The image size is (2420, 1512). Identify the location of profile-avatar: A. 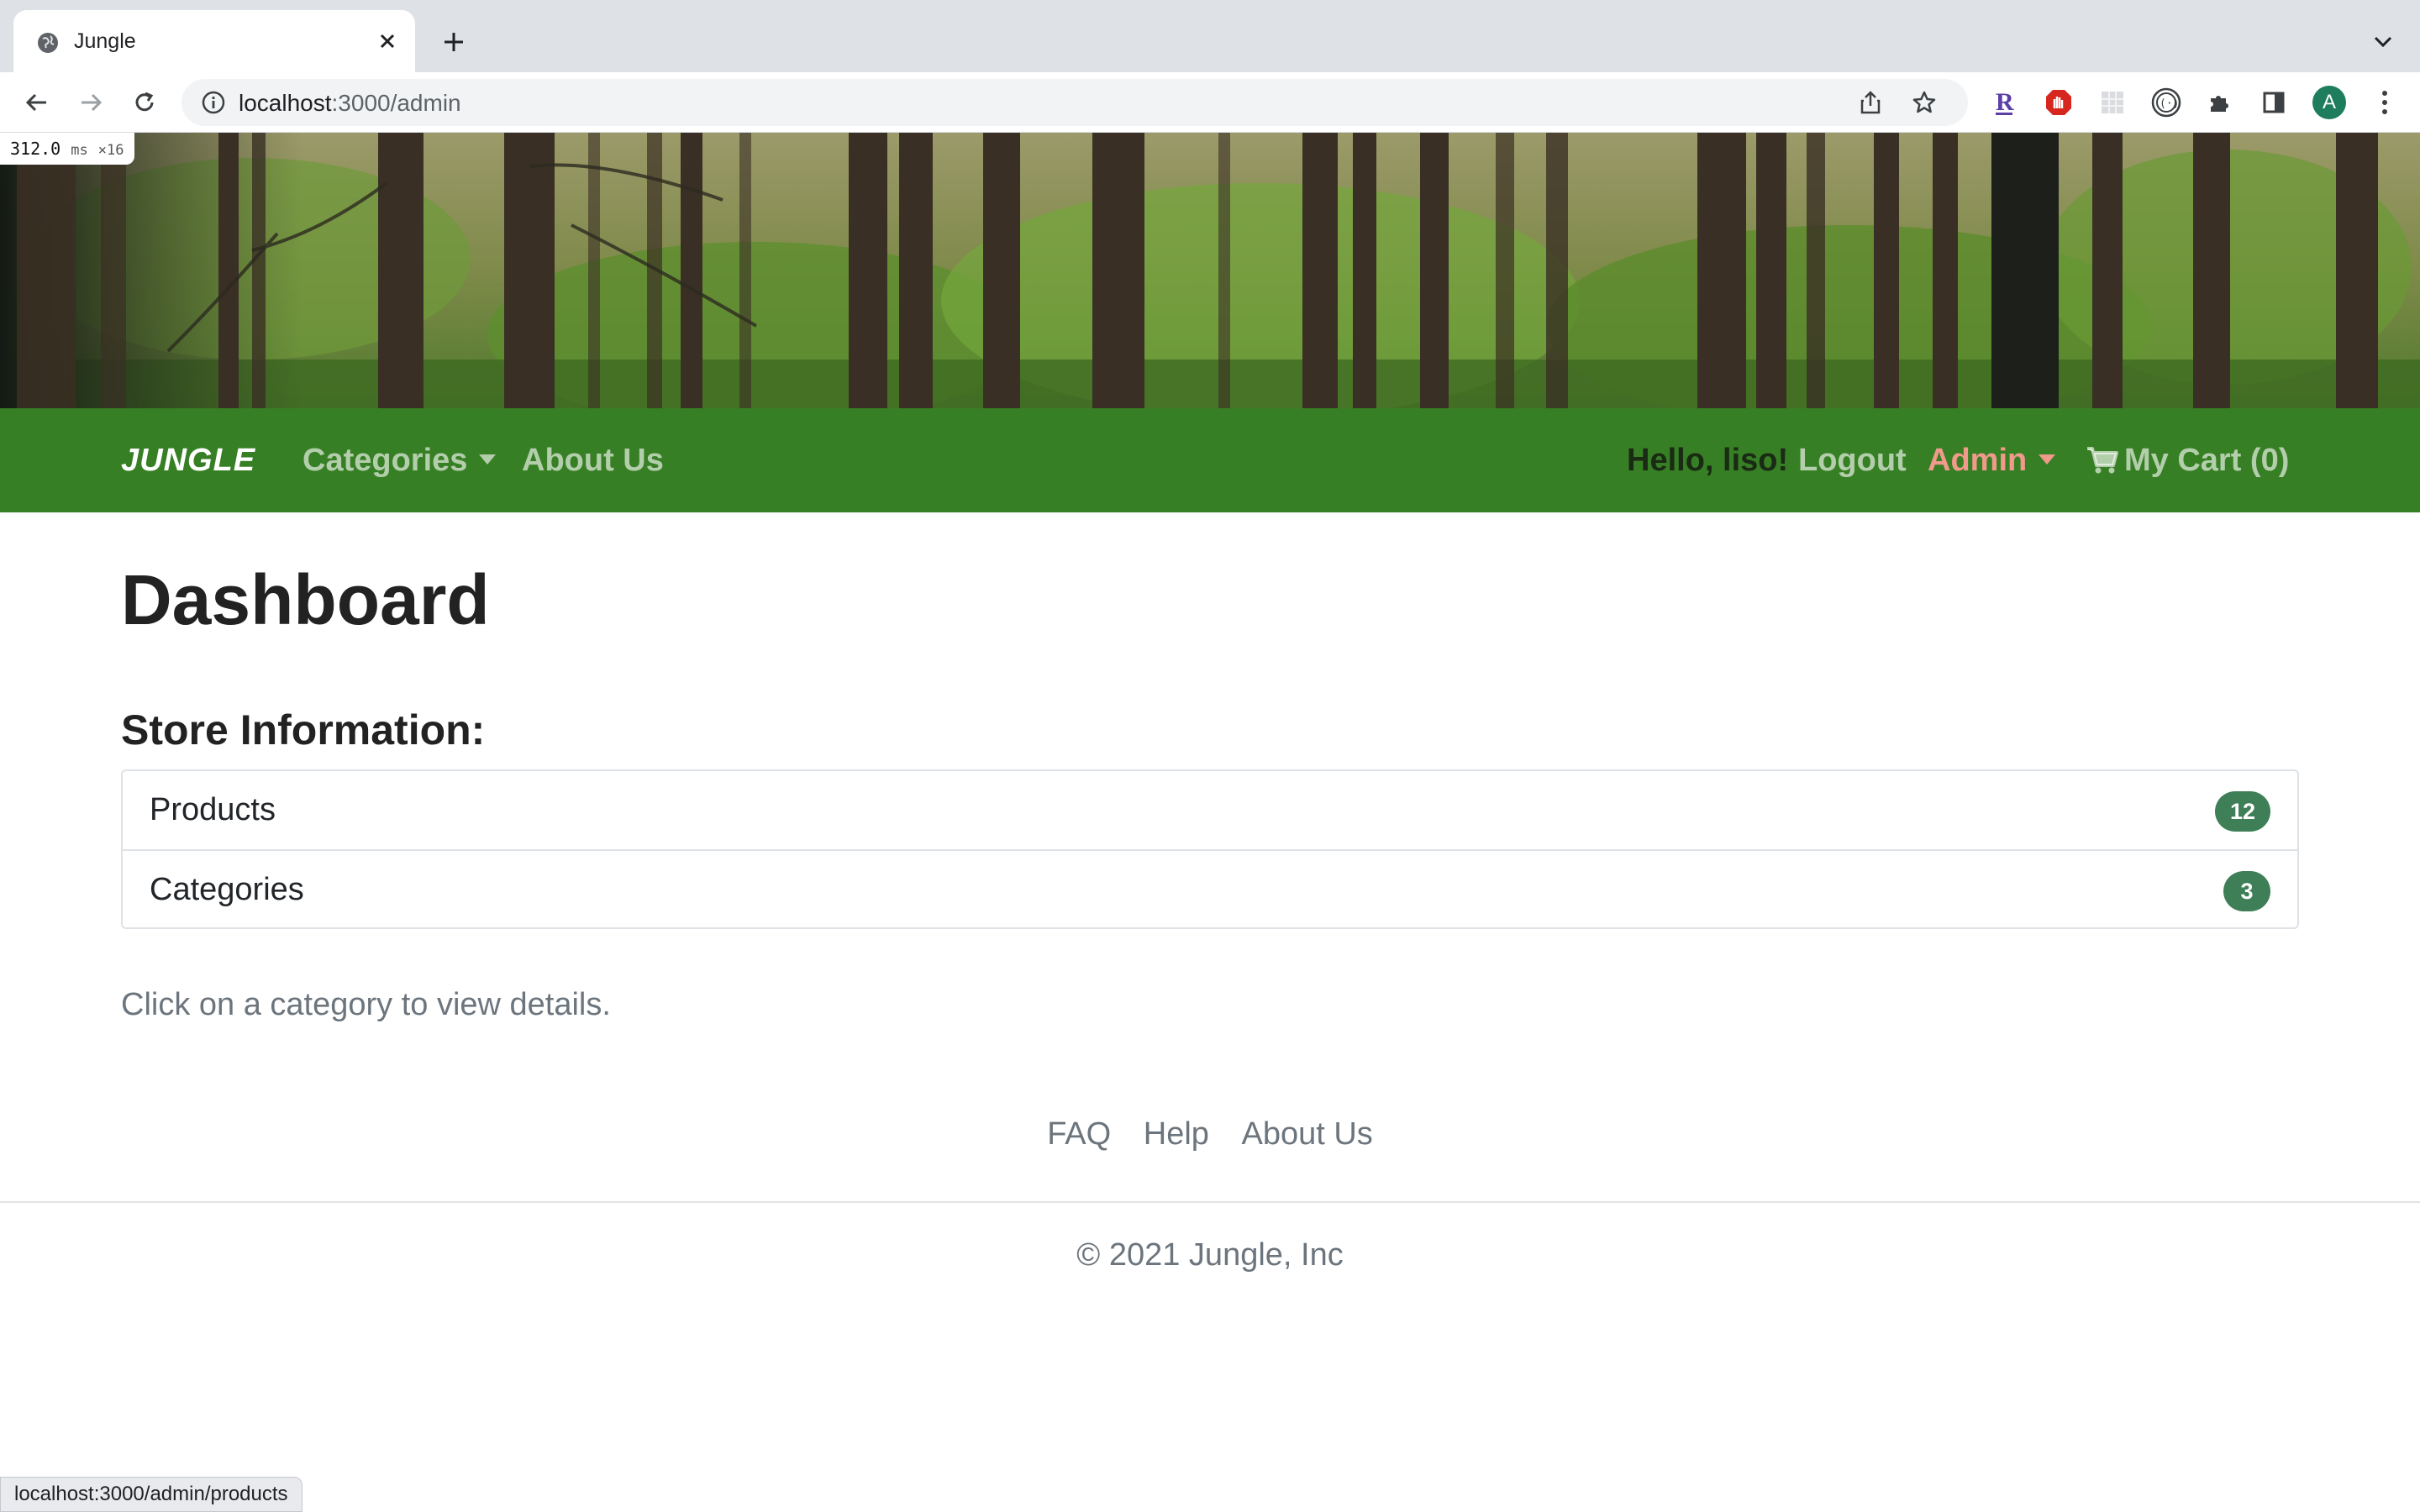
(2329, 102).